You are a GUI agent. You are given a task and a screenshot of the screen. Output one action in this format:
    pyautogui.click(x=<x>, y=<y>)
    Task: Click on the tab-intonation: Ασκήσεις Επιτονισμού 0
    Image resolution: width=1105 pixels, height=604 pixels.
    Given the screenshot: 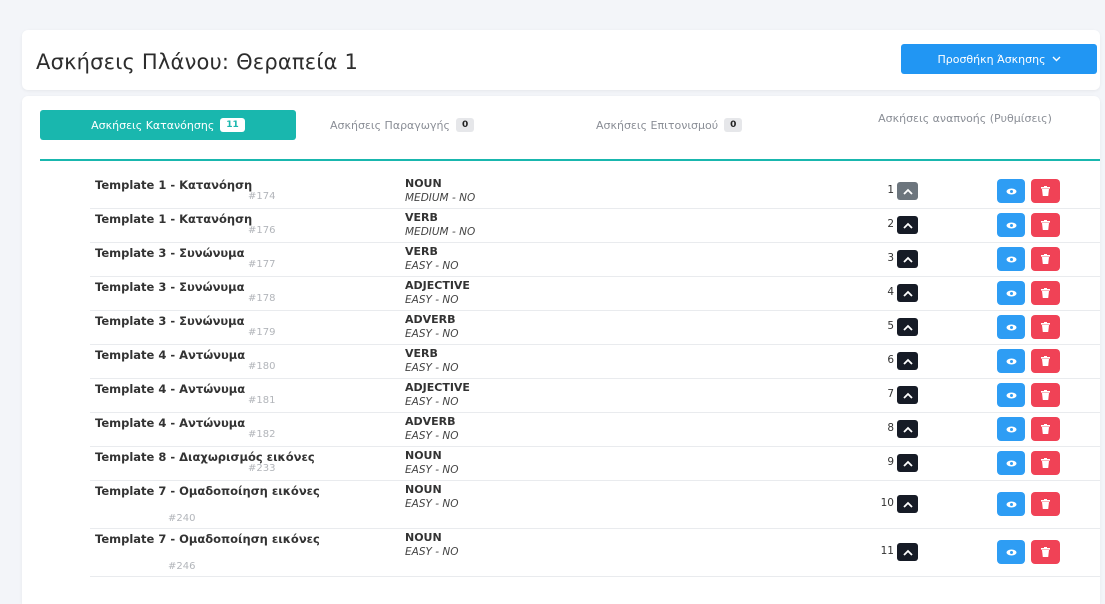 What is the action you would take?
    pyautogui.click(x=669, y=125)
    